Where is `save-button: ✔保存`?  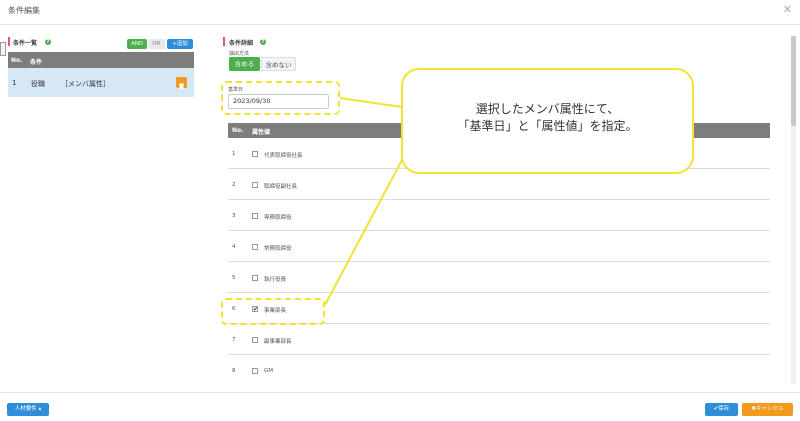
save-button: ✔保存 is located at coordinates (721, 409).